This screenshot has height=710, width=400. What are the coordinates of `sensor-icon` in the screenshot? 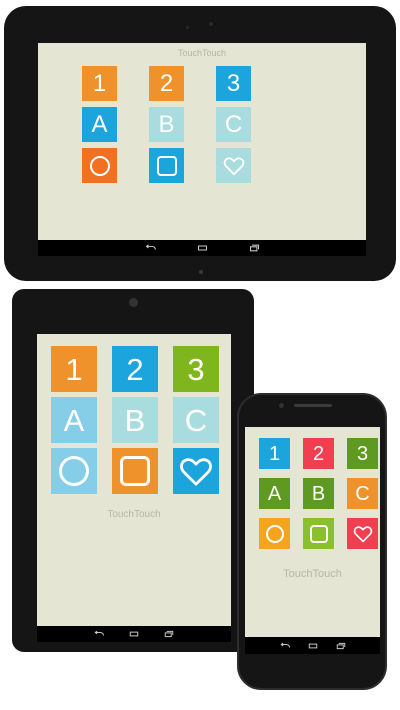 It's located at (201, 272).